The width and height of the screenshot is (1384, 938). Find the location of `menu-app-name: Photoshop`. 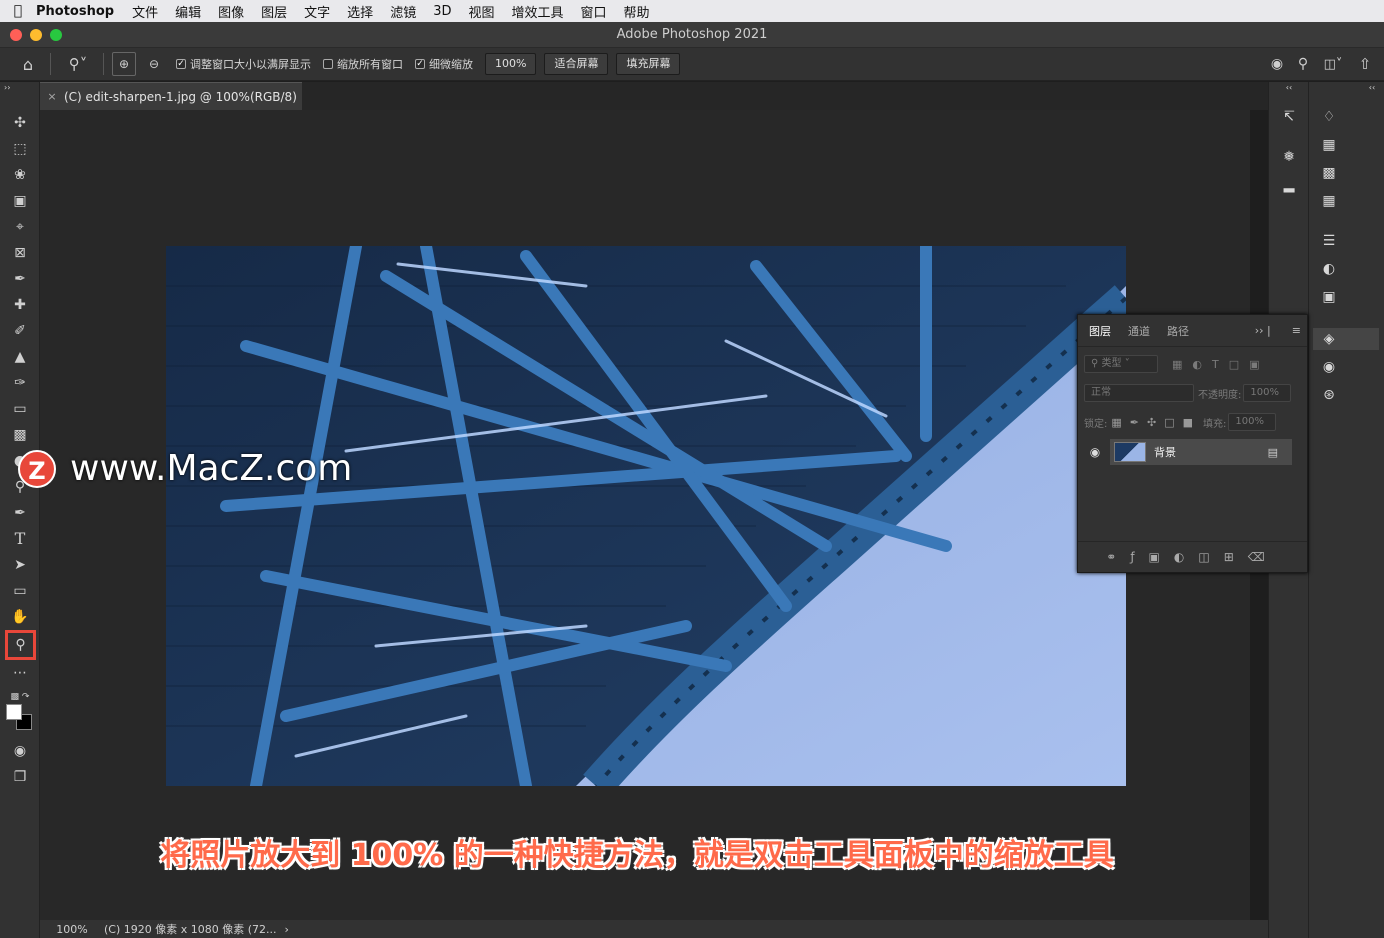

menu-app-name: Photoshop is located at coordinates (75, 11).